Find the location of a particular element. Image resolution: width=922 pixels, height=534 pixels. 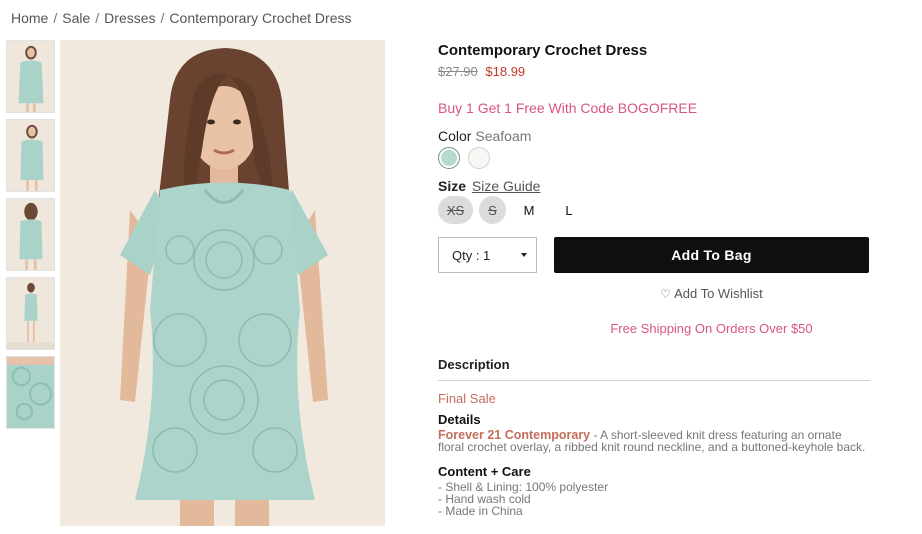

breadcrumb-dresses: Dresses is located at coordinates (129, 18).